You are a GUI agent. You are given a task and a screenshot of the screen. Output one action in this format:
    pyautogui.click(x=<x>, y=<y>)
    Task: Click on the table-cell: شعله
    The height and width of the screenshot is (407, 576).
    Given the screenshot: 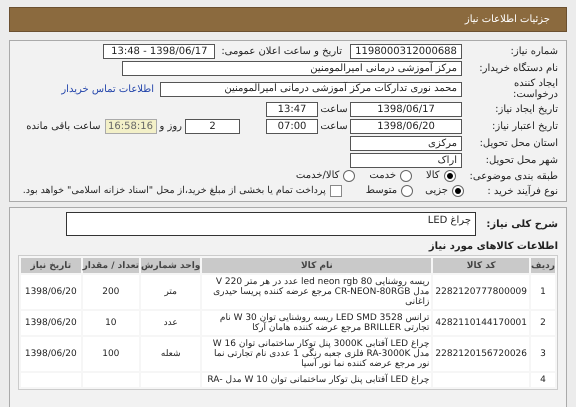 What is the action you would take?
    pyautogui.click(x=170, y=354)
    